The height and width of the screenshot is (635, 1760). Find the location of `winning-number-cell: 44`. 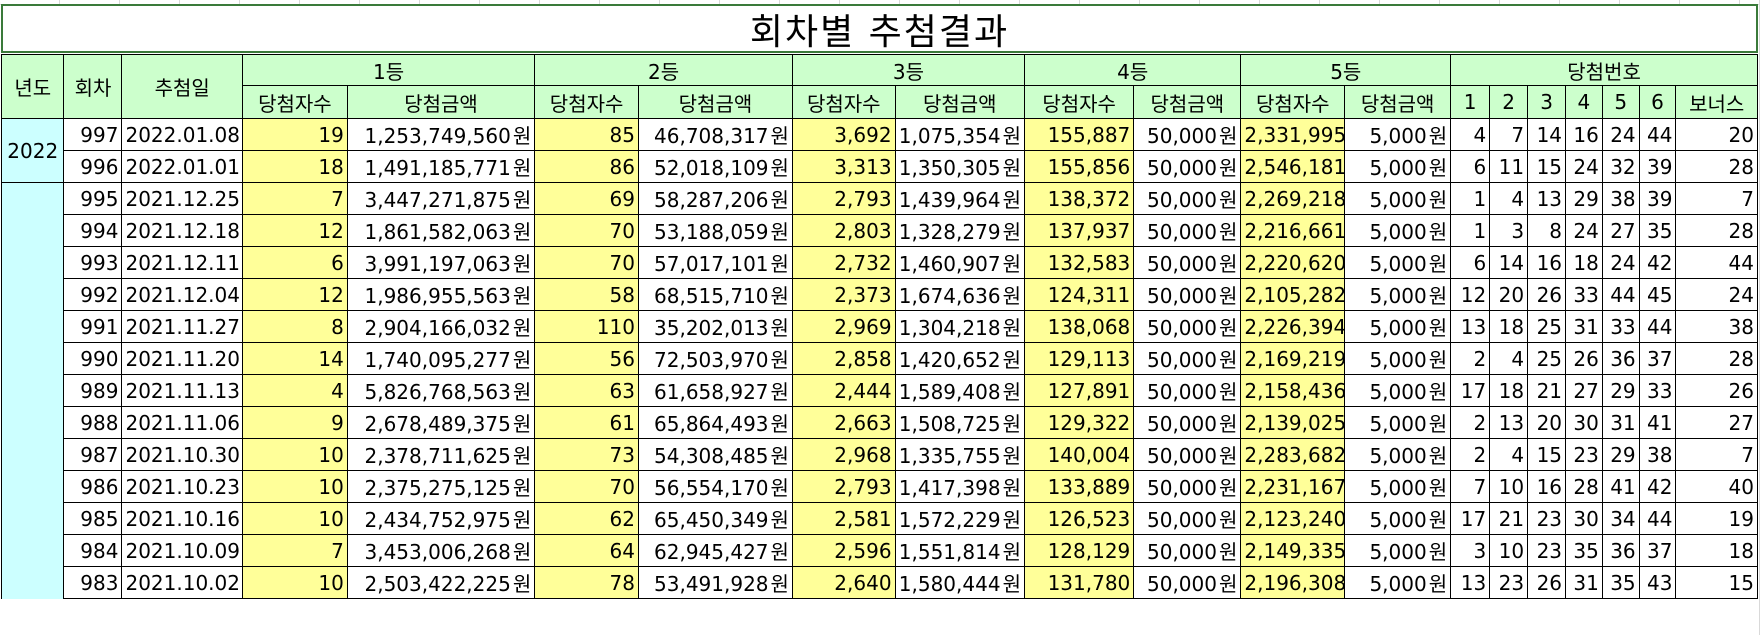

winning-number-cell: 44 is located at coordinates (1620, 294).